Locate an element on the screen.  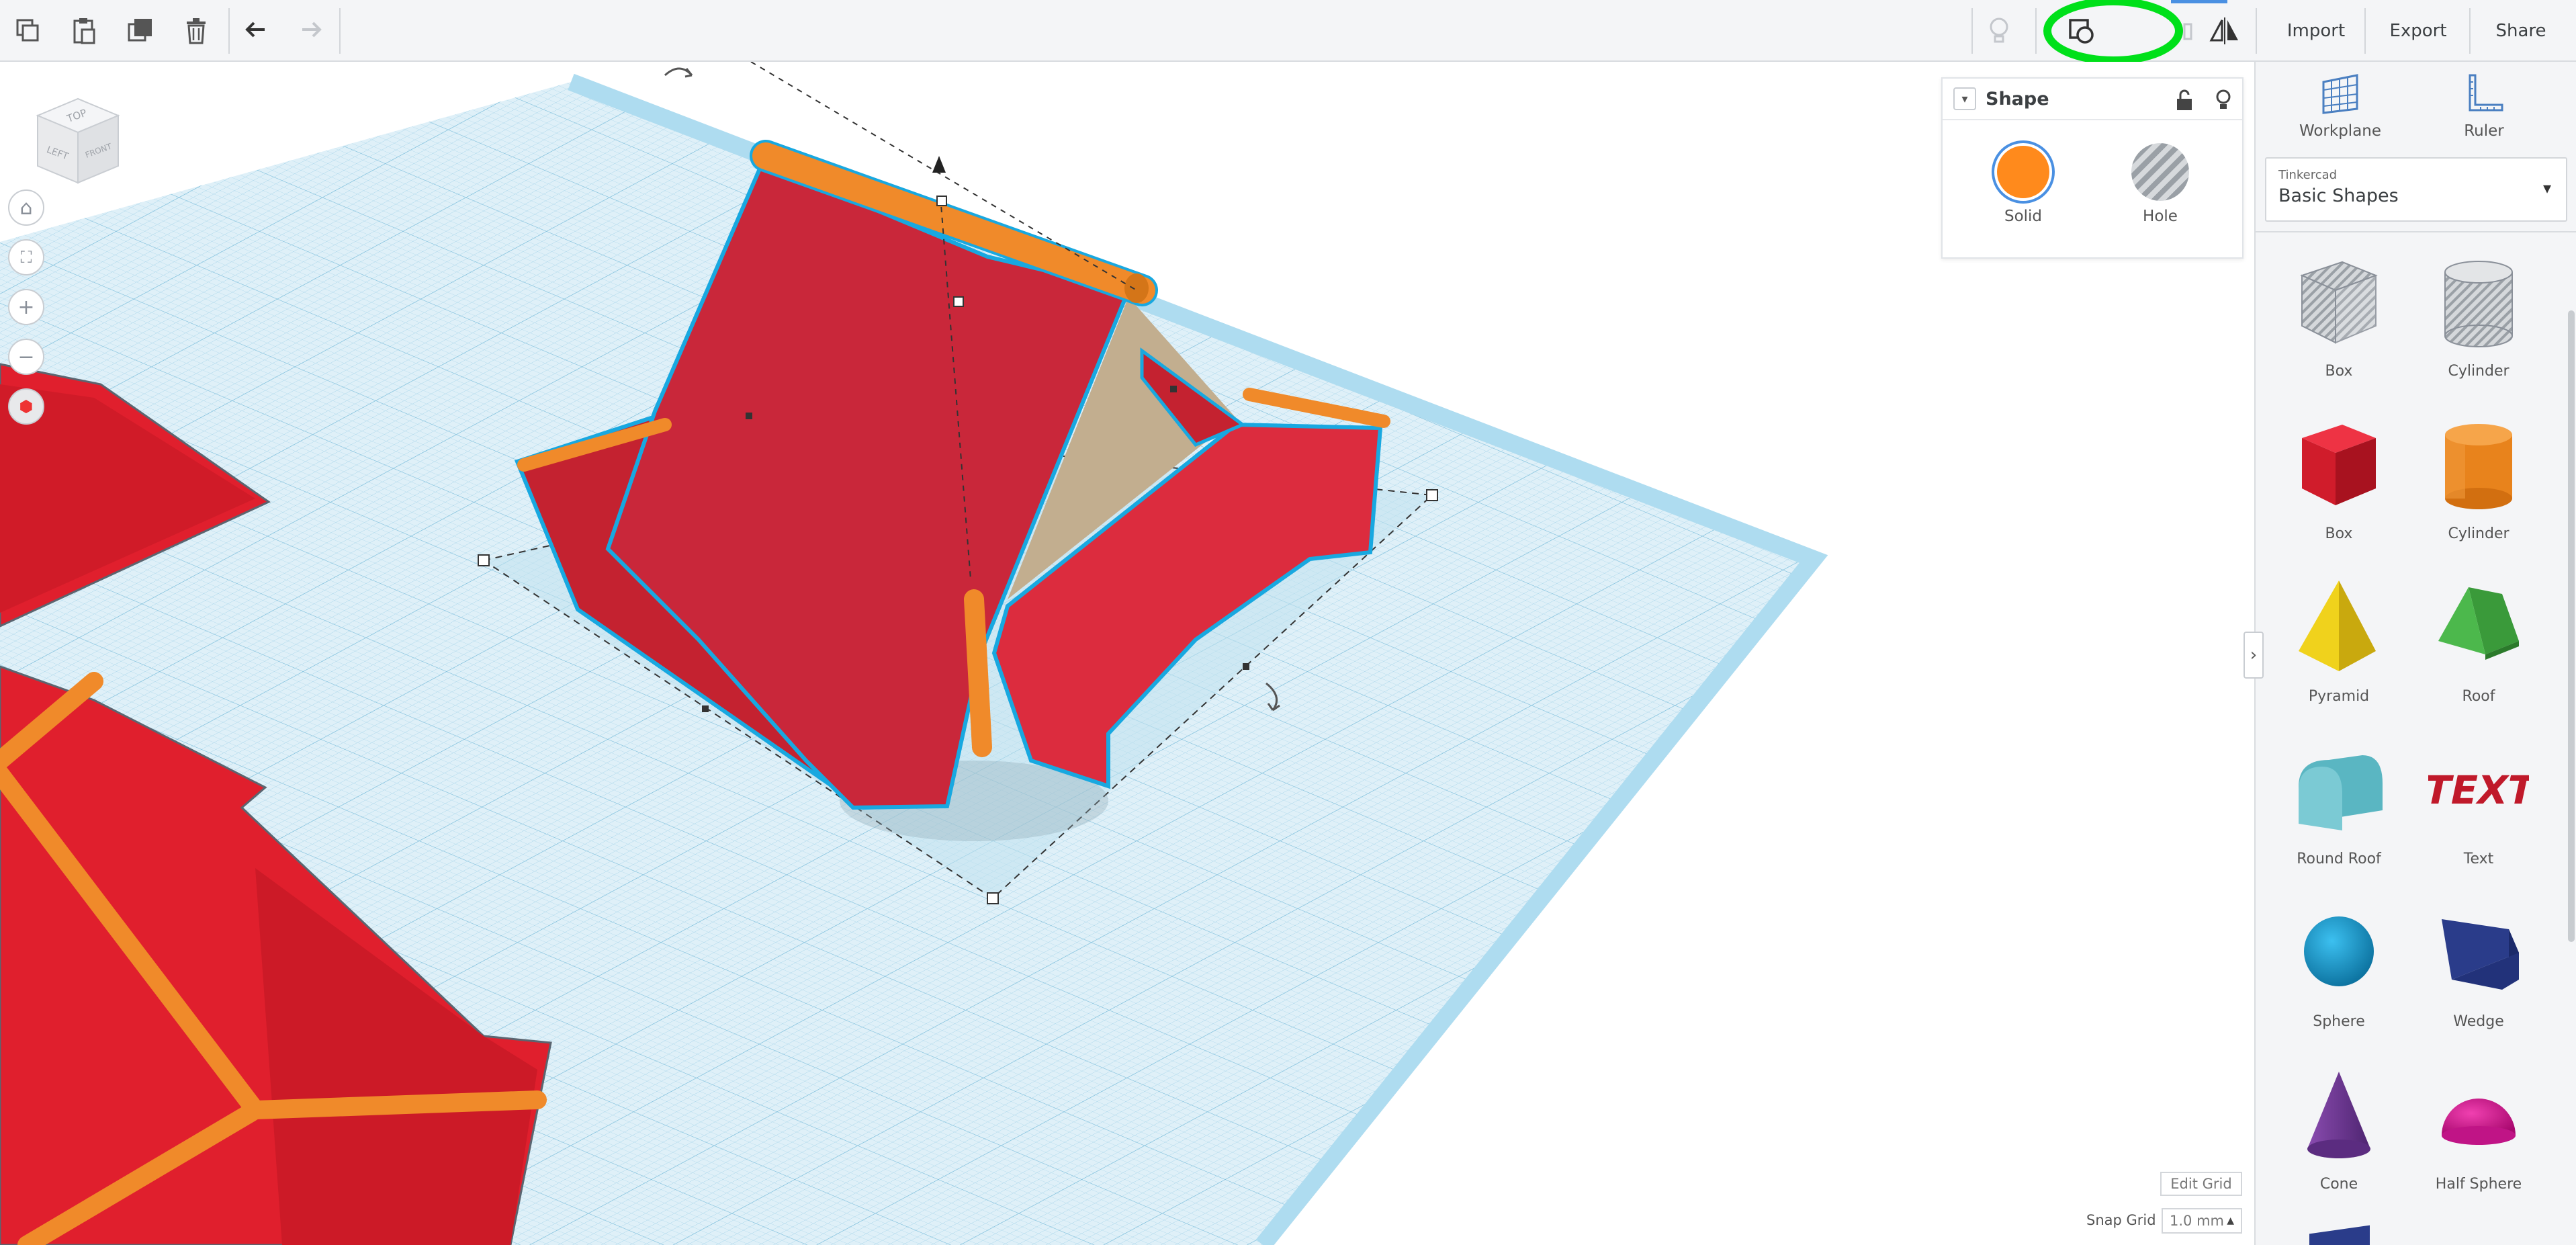
duplicate-button is located at coordinates (141, 31).